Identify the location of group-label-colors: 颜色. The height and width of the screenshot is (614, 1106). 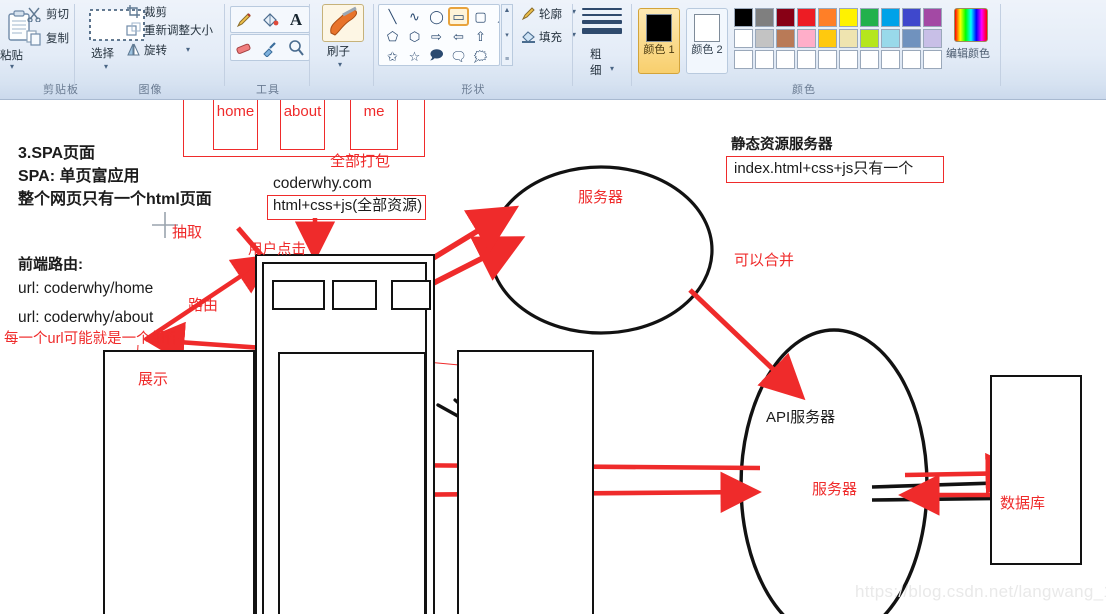
(804, 90).